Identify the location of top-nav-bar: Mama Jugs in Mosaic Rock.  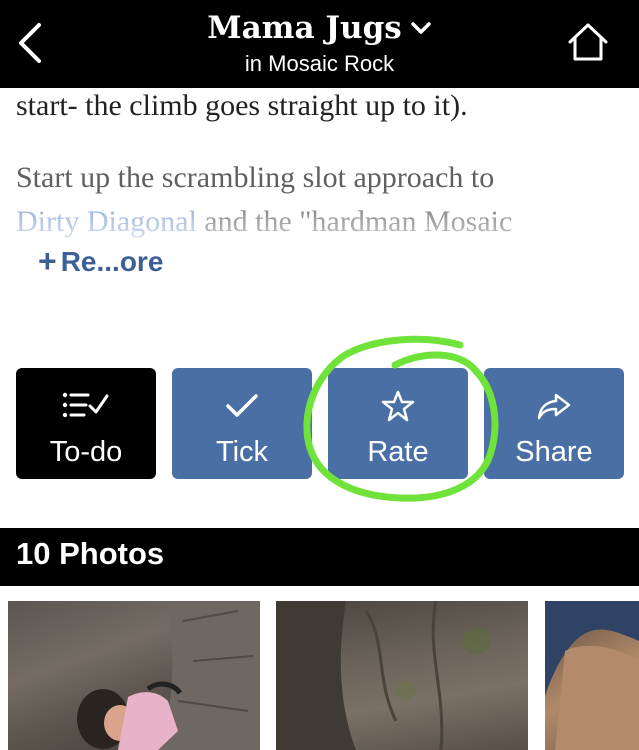
(319, 44).